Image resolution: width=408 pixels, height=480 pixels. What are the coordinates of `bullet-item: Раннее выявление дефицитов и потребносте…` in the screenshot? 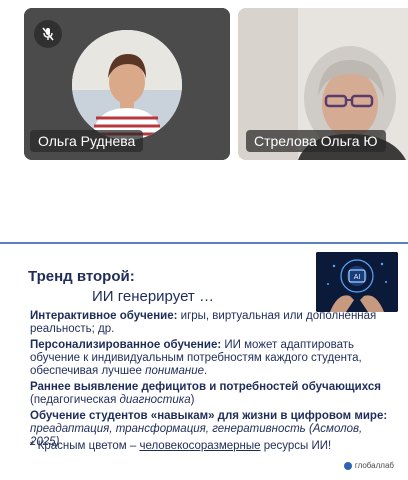 It's located at (205, 393).